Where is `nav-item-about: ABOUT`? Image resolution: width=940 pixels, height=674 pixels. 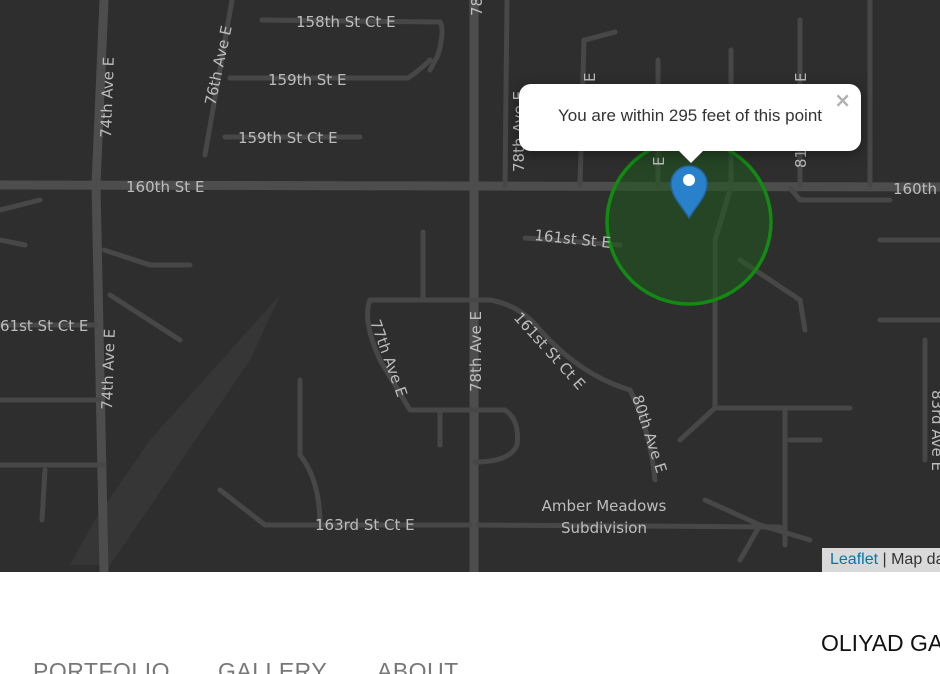
nav-item-about: ABOUT is located at coordinates (418, 666).